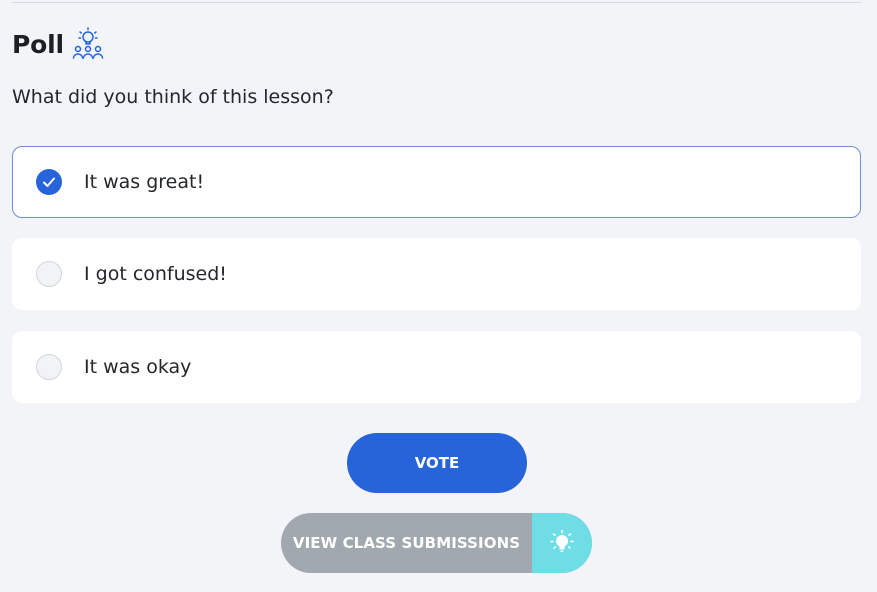  What do you see at coordinates (88, 43) in the screenshot?
I see `lightbulb-people-icon` at bounding box center [88, 43].